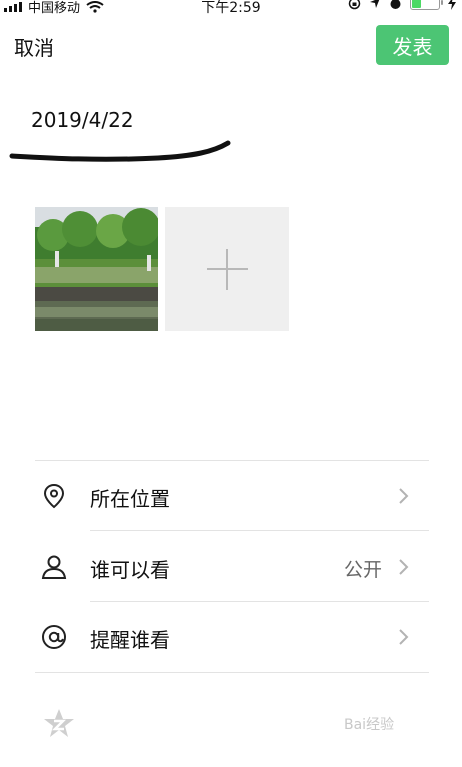  I want to click on post-text-input: 2019/4/22, so click(82, 120).